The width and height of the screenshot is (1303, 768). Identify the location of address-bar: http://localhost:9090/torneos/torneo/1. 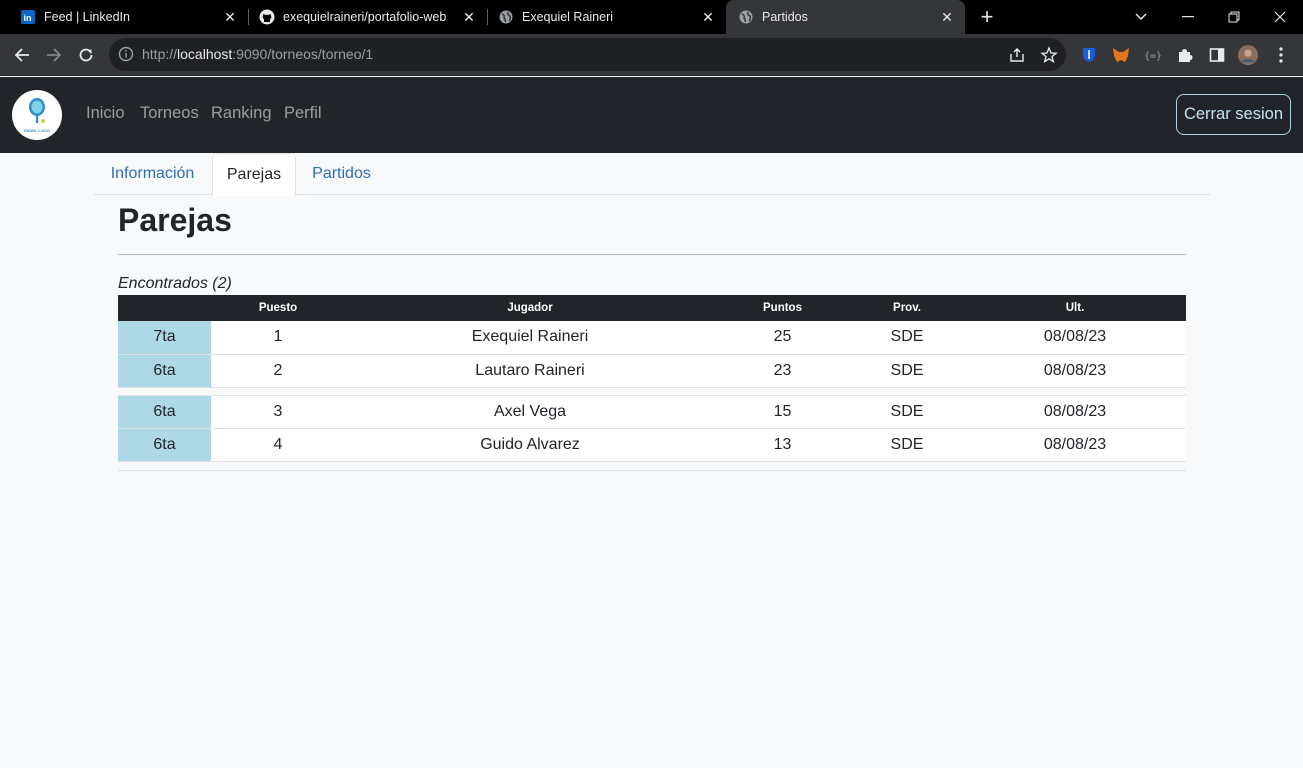
(587, 54).